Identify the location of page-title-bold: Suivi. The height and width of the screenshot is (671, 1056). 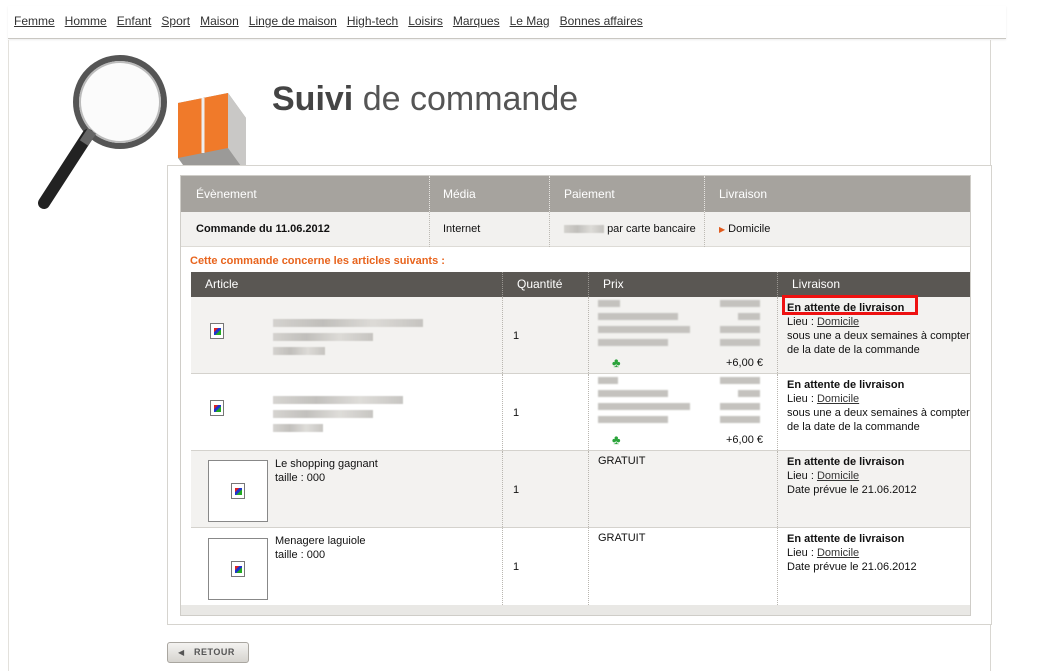
(313, 99).